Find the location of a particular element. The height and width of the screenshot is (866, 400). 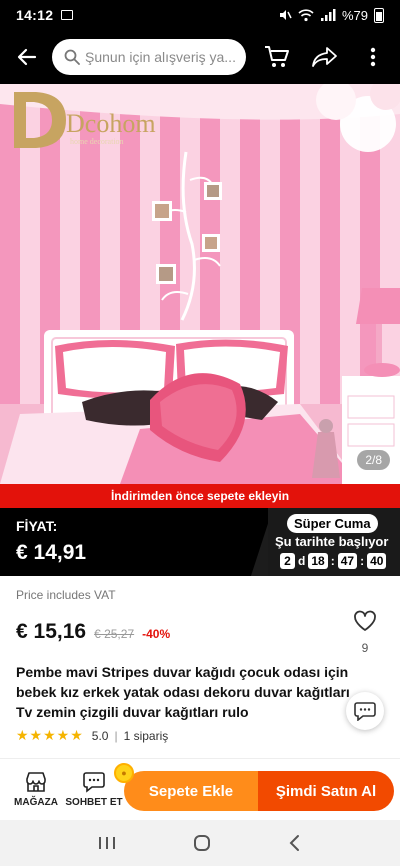

vat-note: Price includes VAT is located at coordinates (66, 595).